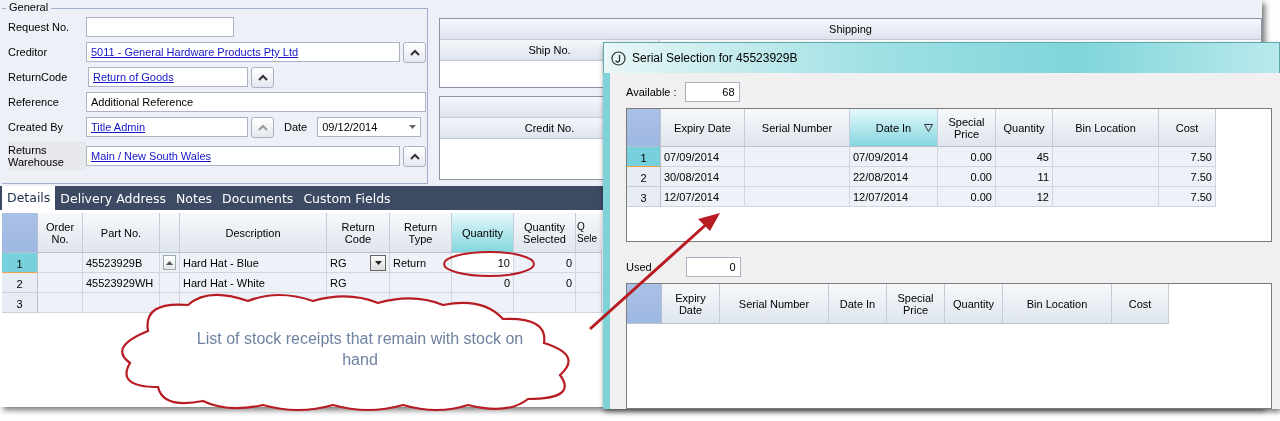  What do you see at coordinates (618, 58) in the screenshot?
I see `app-logo-icon` at bounding box center [618, 58].